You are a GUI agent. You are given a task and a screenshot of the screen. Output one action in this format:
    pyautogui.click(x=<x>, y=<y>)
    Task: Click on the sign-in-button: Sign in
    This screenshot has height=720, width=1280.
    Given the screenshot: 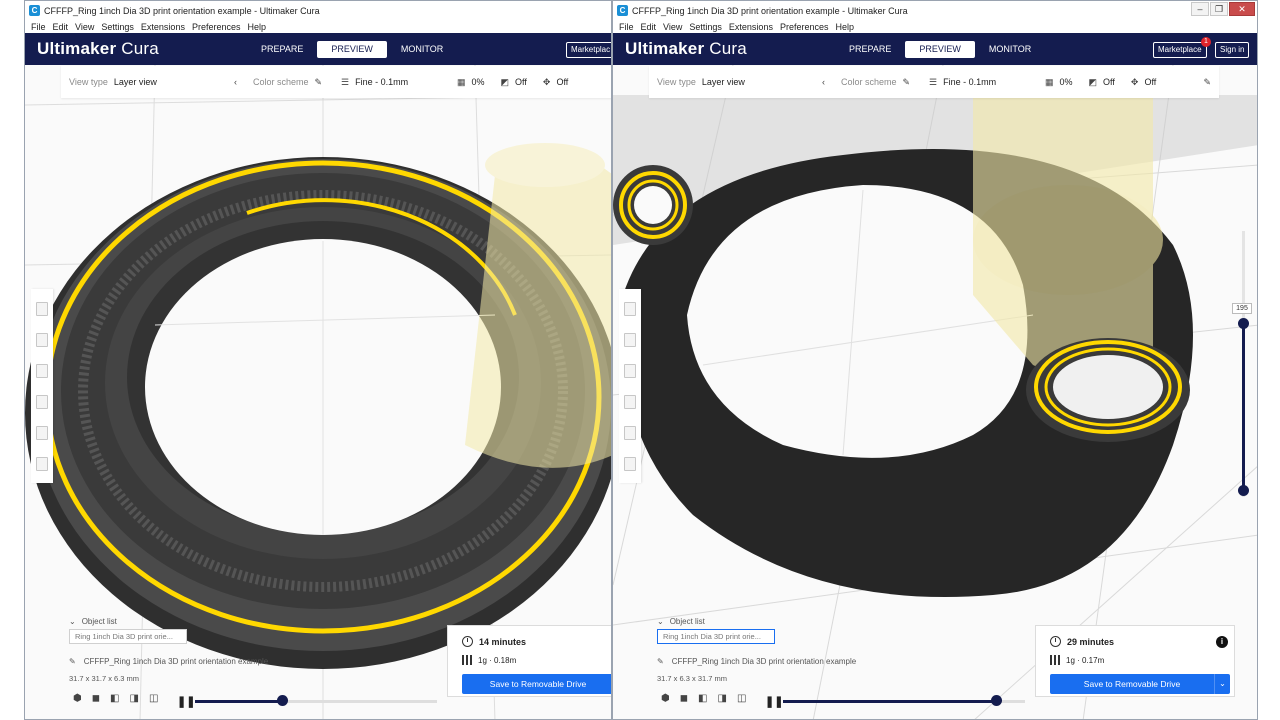 What is the action you would take?
    pyautogui.click(x=1232, y=50)
    